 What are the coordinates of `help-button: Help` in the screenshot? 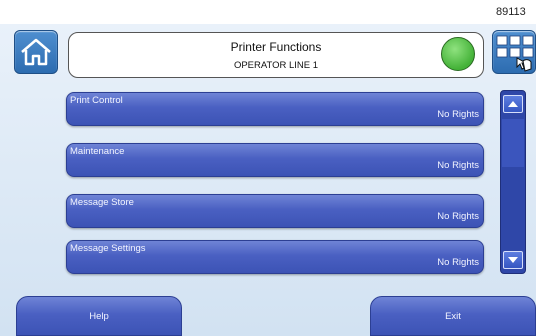 It's located at (99, 316).